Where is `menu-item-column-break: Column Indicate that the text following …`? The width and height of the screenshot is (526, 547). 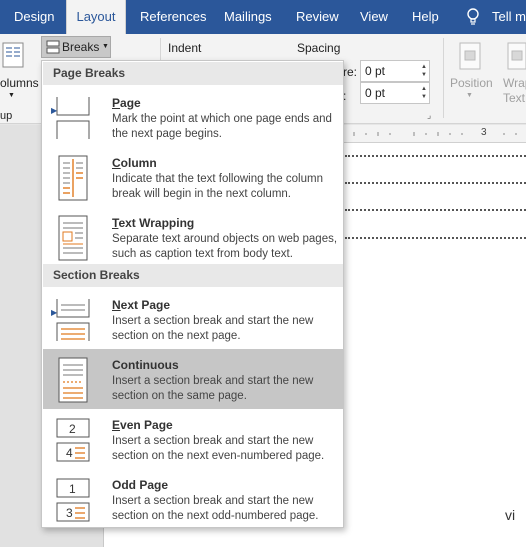 menu-item-column-break: Column Indicate that the text following … is located at coordinates (193, 177).